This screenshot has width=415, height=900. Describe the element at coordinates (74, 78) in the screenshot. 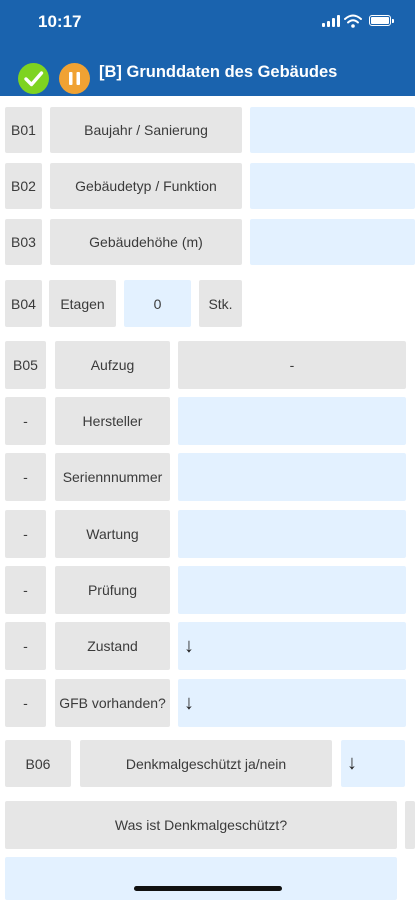

I see `pause-circle-icon` at that location.